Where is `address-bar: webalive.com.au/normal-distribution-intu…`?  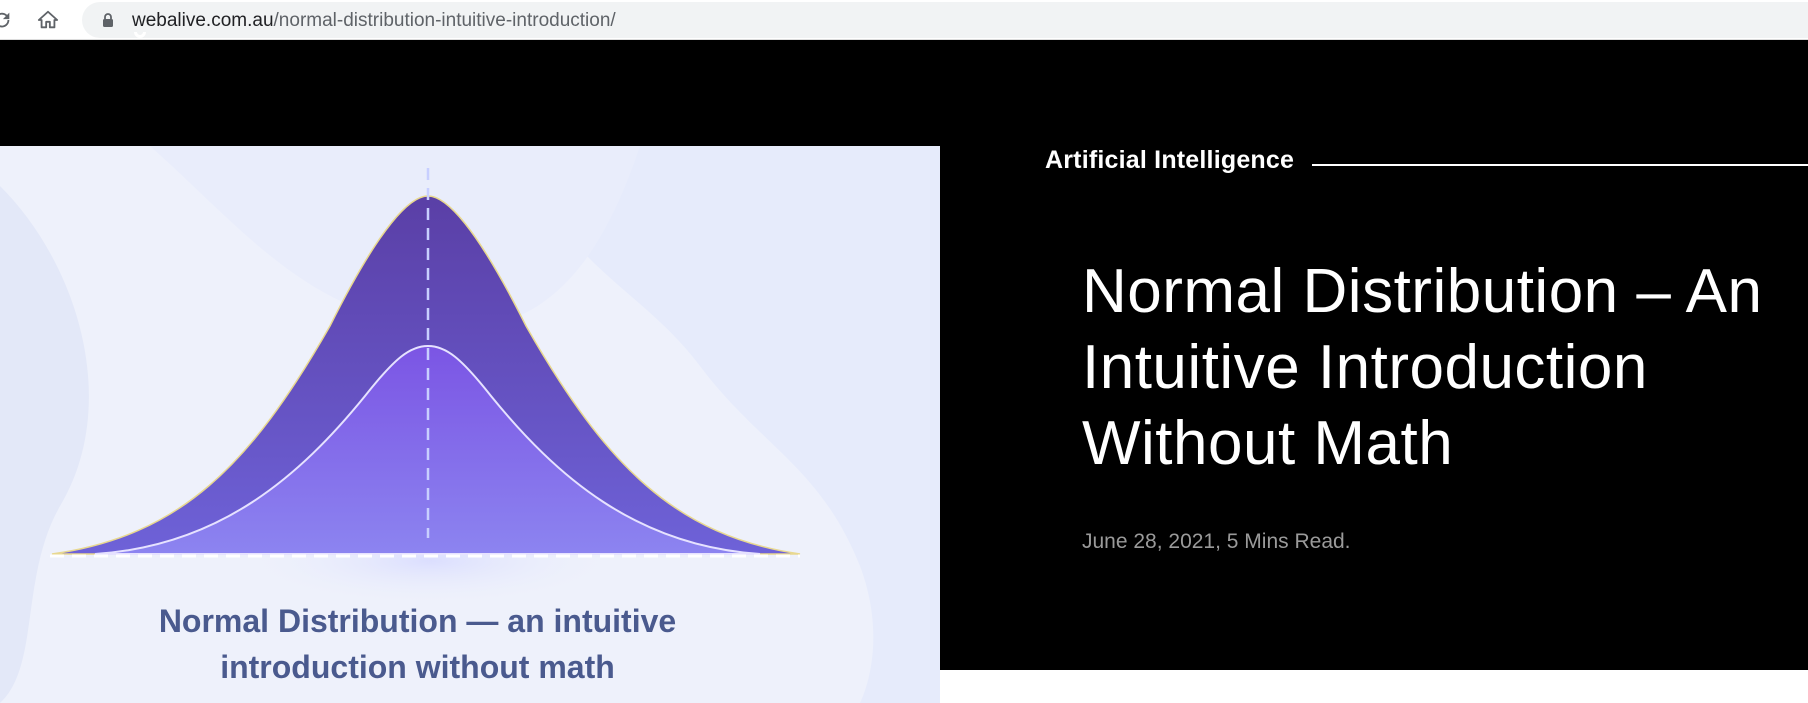
address-bar: webalive.com.au/normal-distribution-intu… is located at coordinates (945, 20).